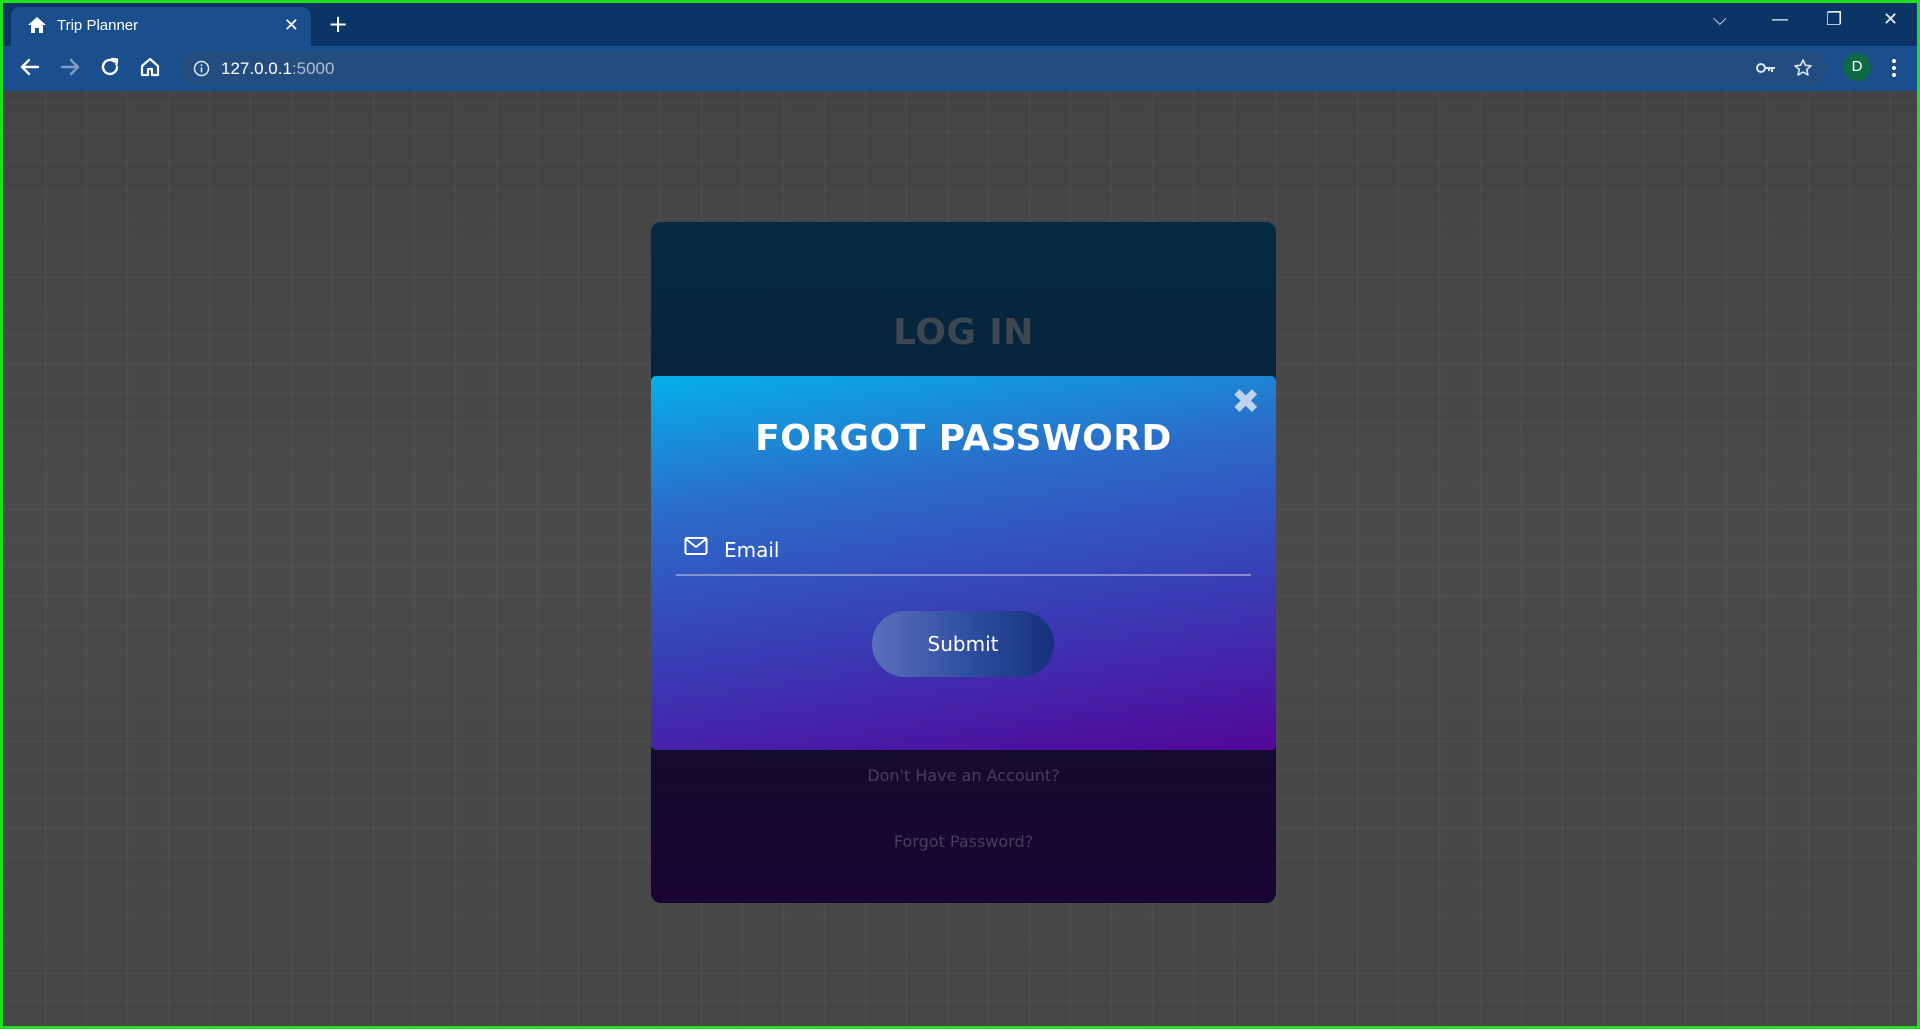 This screenshot has height=1029, width=1920. What do you see at coordinates (963, 841) in the screenshot?
I see `forgot-password-link: Forgot Password?` at bounding box center [963, 841].